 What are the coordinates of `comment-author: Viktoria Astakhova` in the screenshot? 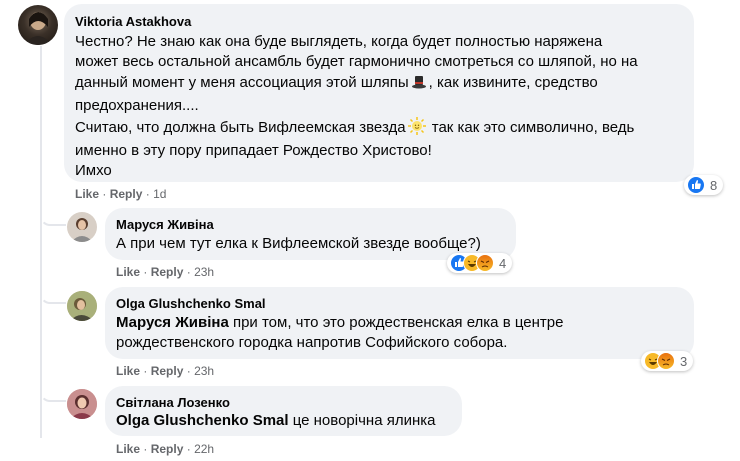 It's located at (133, 21).